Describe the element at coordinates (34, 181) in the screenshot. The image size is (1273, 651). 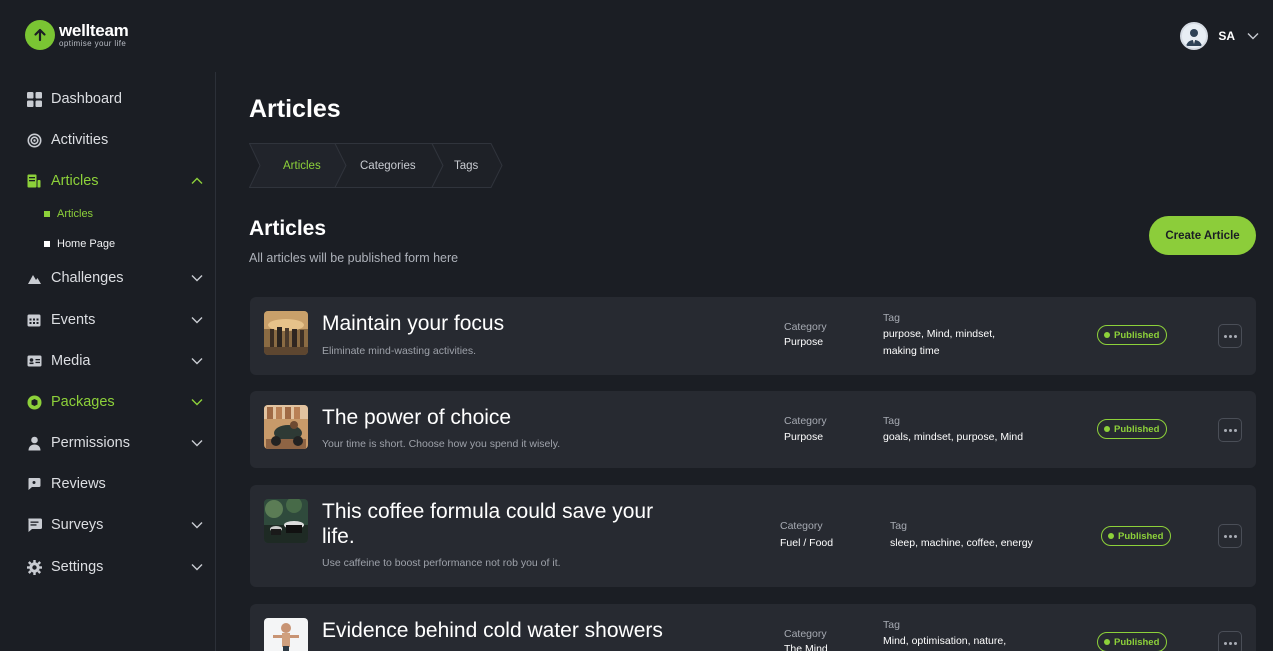
I see `document-icon` at that location.